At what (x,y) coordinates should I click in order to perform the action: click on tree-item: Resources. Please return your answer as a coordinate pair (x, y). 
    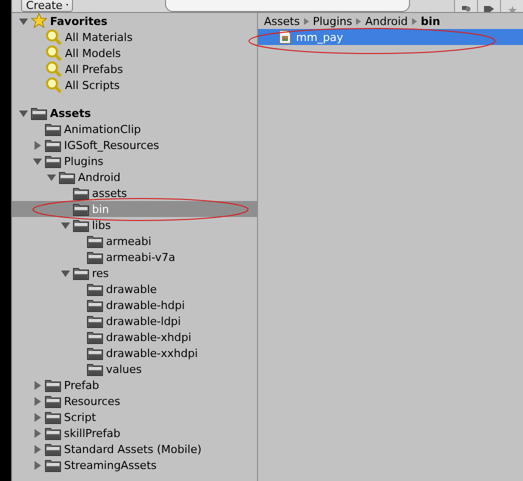
    Looking at the image, I should click on (134, 401).